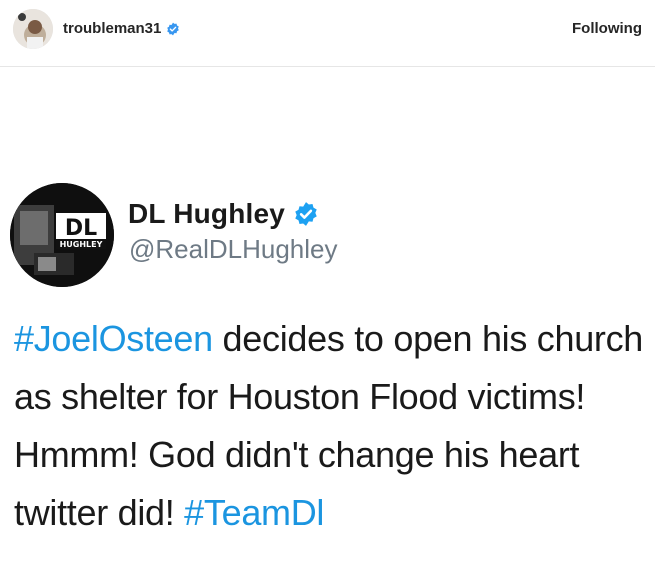  I want to click on avatar-image, so click(33, 29).